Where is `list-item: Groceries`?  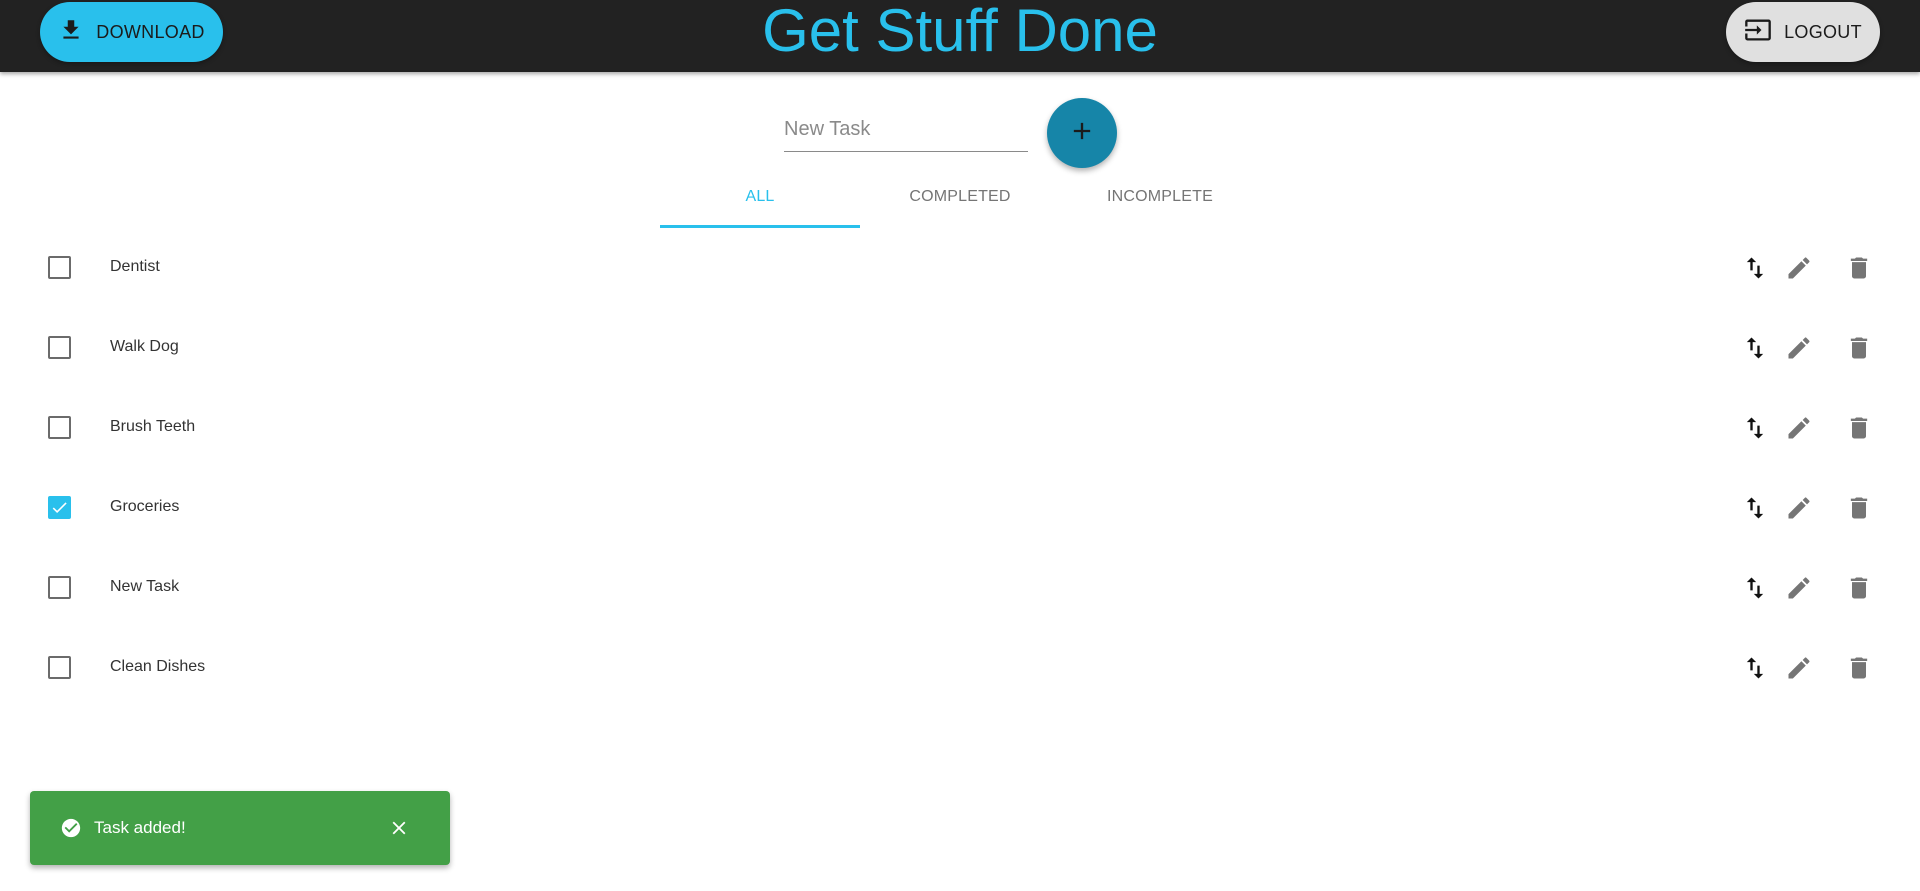
list-item: Groceries is located at coordinates (960, 508).